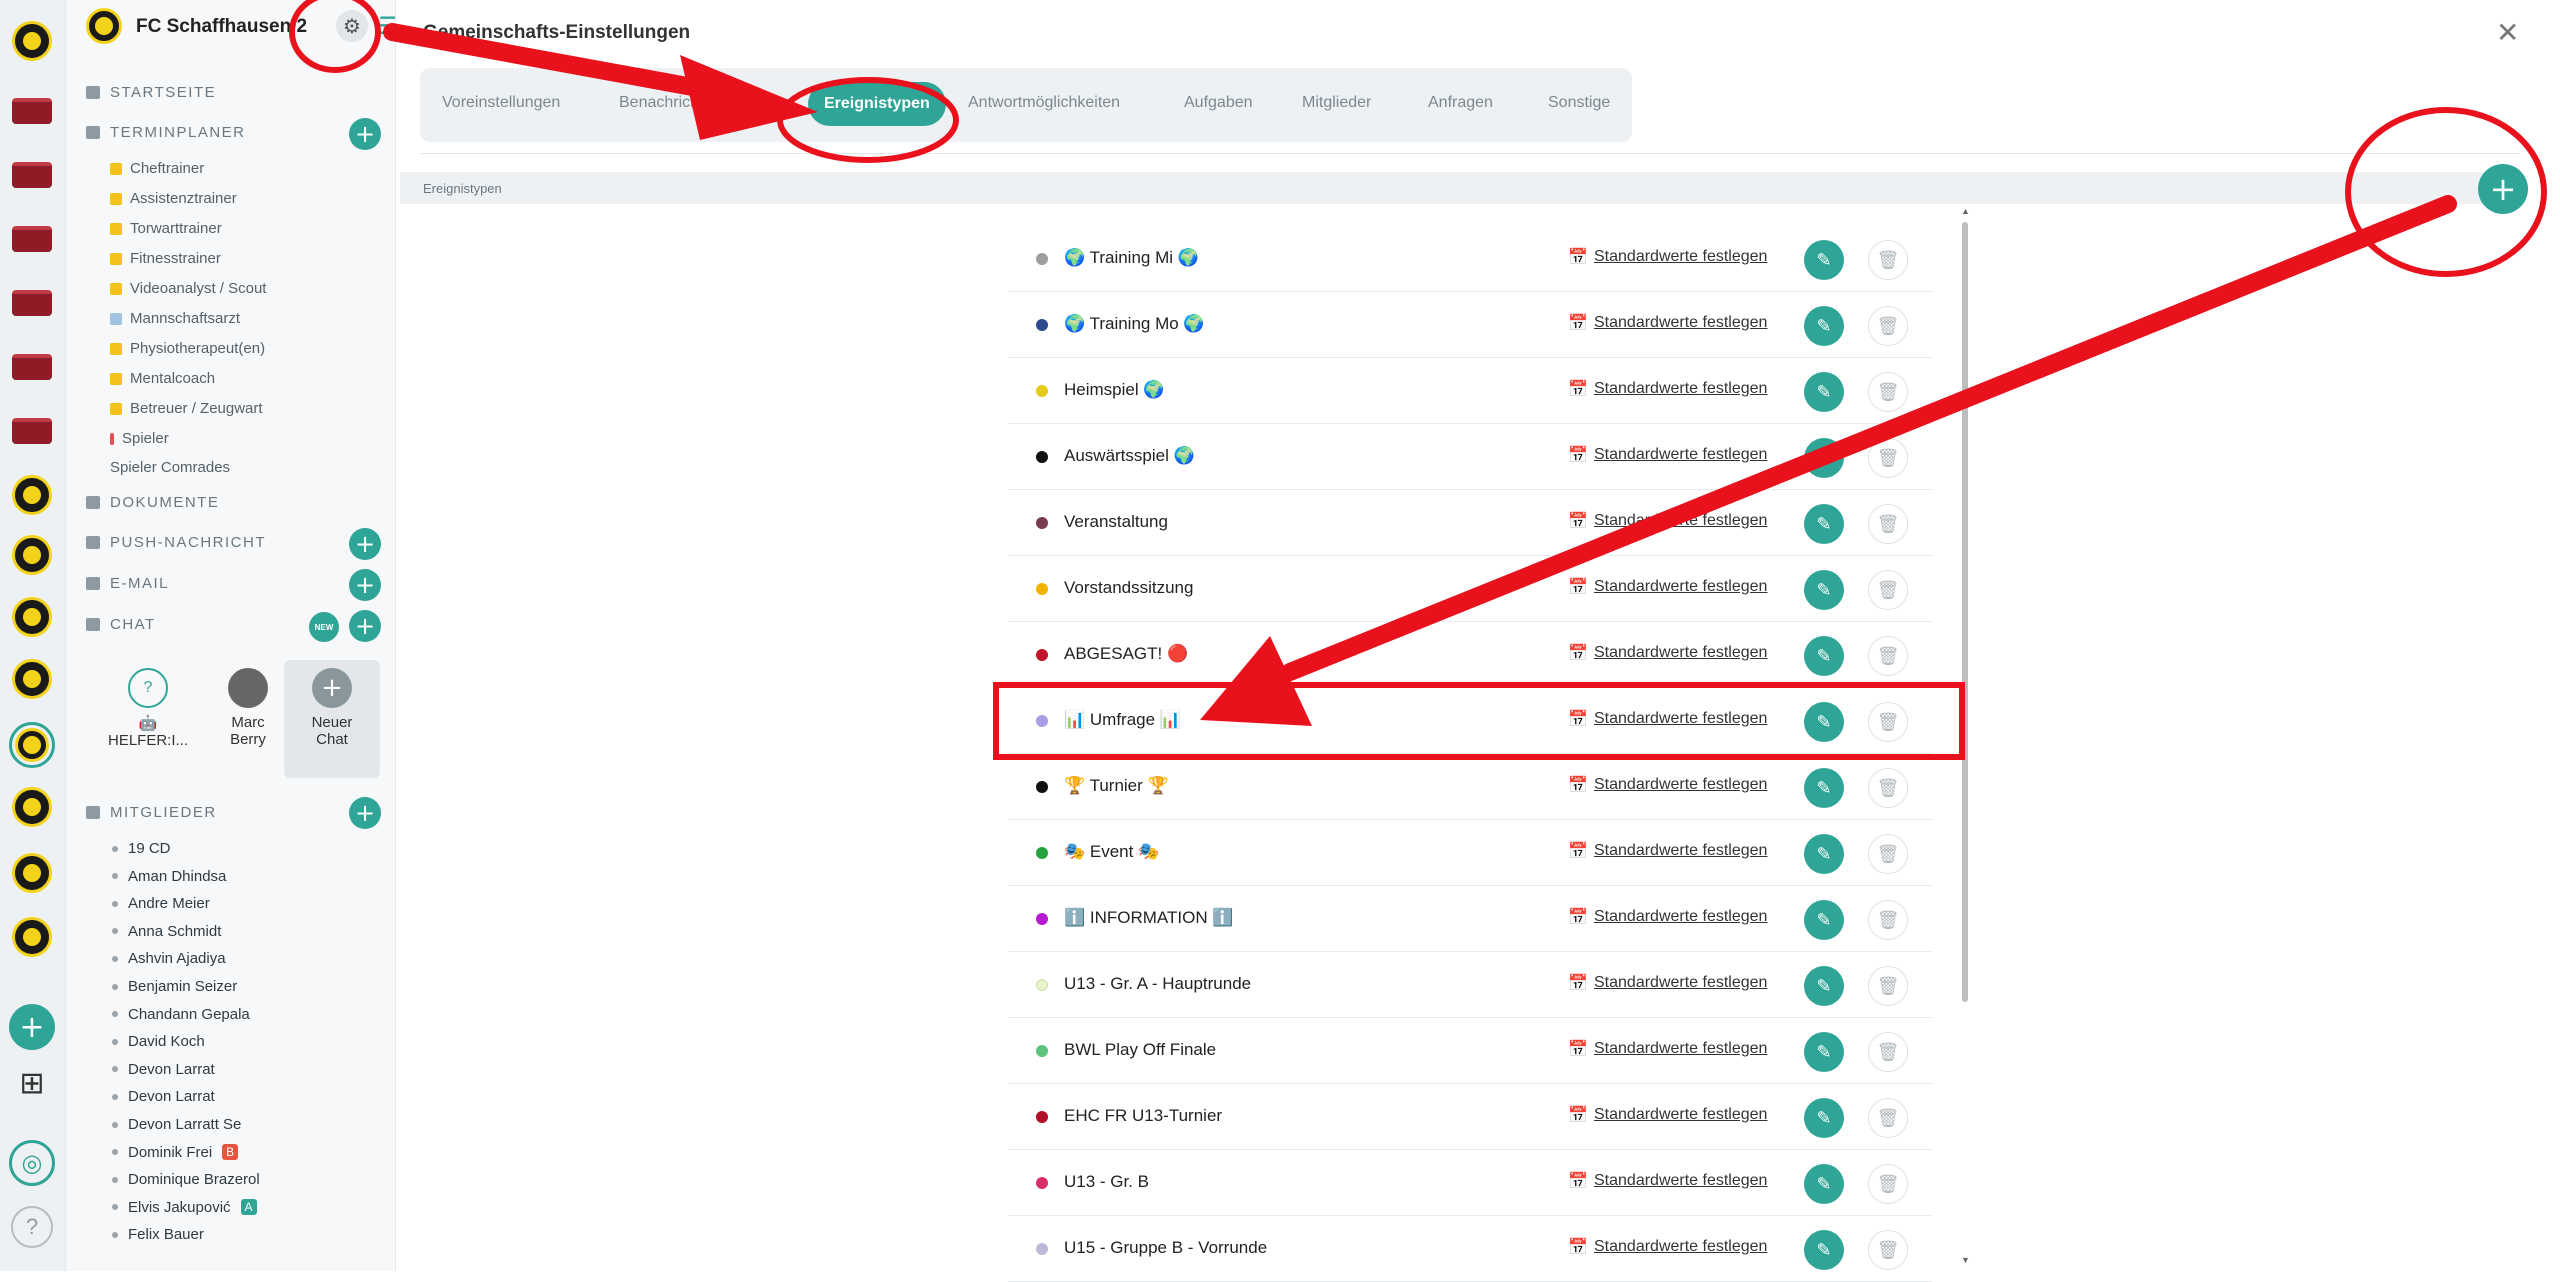  I want to click on event-type-row: Veranstaltung 📅 Standardwerte festlegen ✎ 🗑, so click(1470, 523).